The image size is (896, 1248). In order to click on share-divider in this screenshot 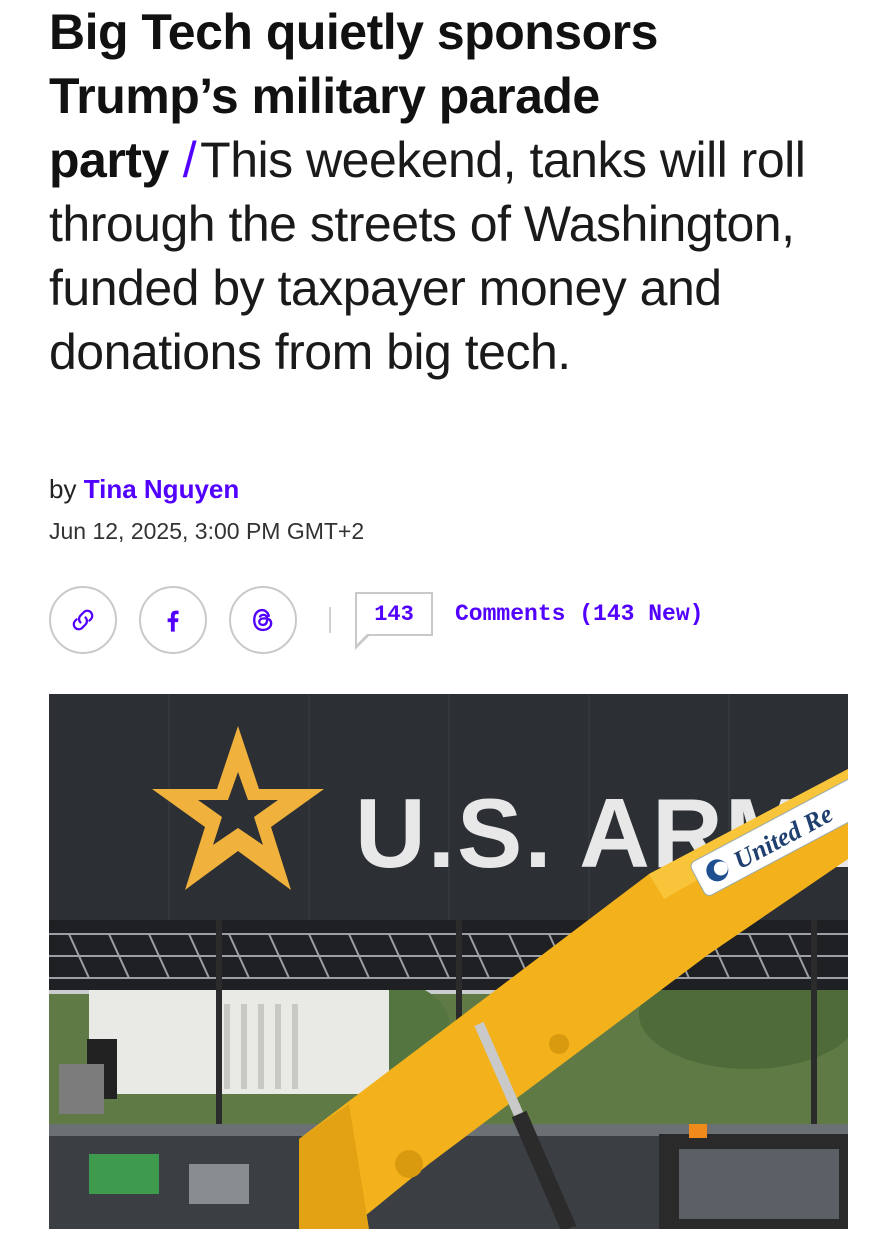, I will do `click(330, 620)`.